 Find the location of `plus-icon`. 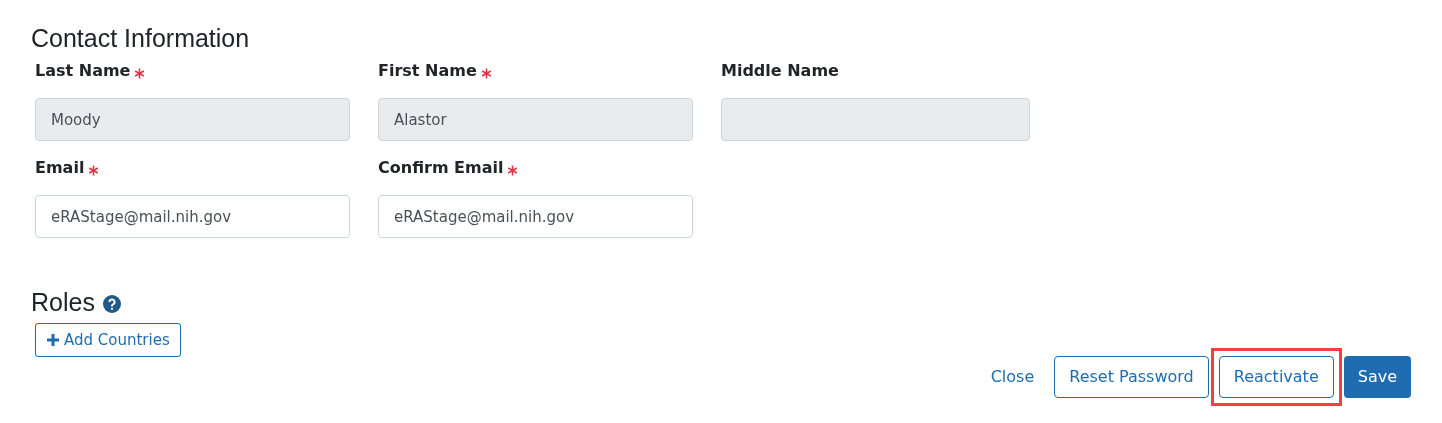

plus-icon is located at coordinates (53, 340).